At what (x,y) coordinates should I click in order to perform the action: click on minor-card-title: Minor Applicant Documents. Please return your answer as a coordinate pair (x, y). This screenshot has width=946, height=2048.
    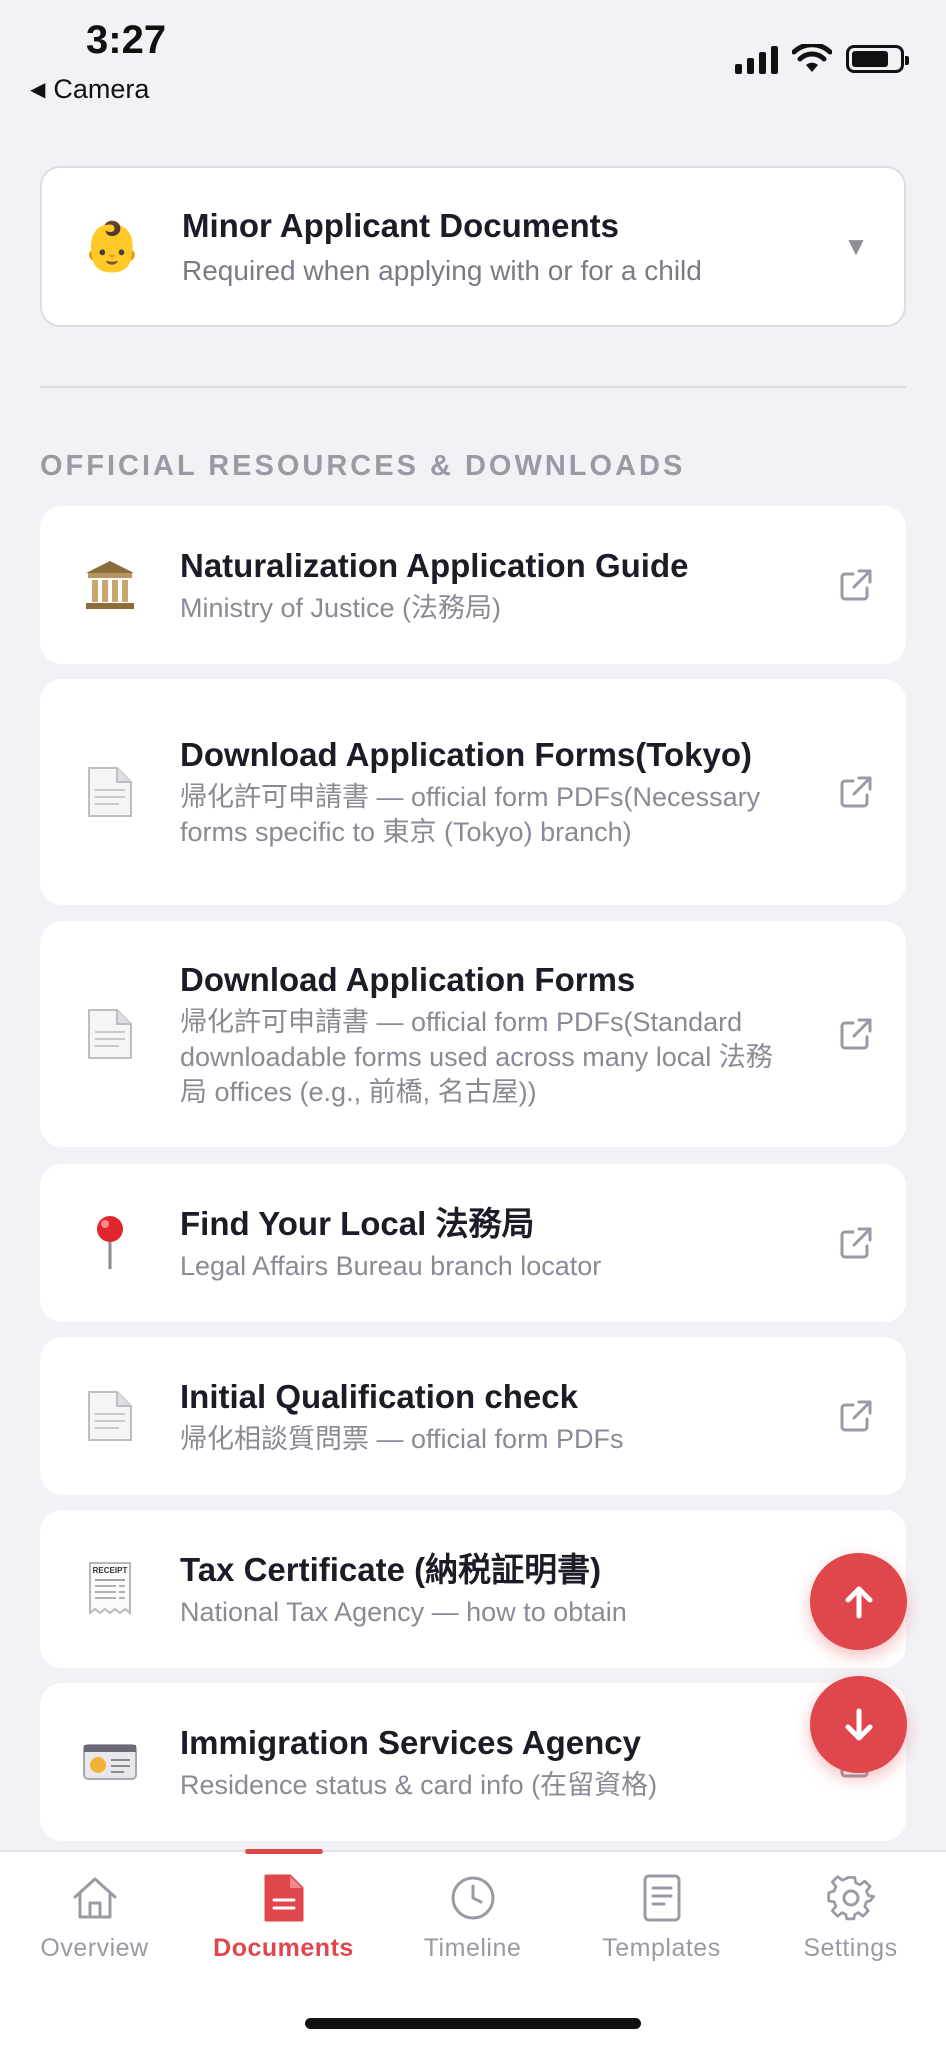
    Looking at the image, I should click on (400, 225).